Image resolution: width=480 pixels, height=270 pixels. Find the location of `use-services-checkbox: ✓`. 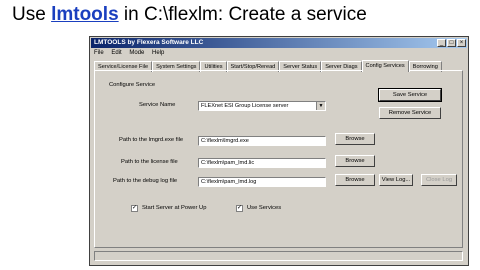

use-services-checkbox: ✓ is located at coordinates (239, 208).